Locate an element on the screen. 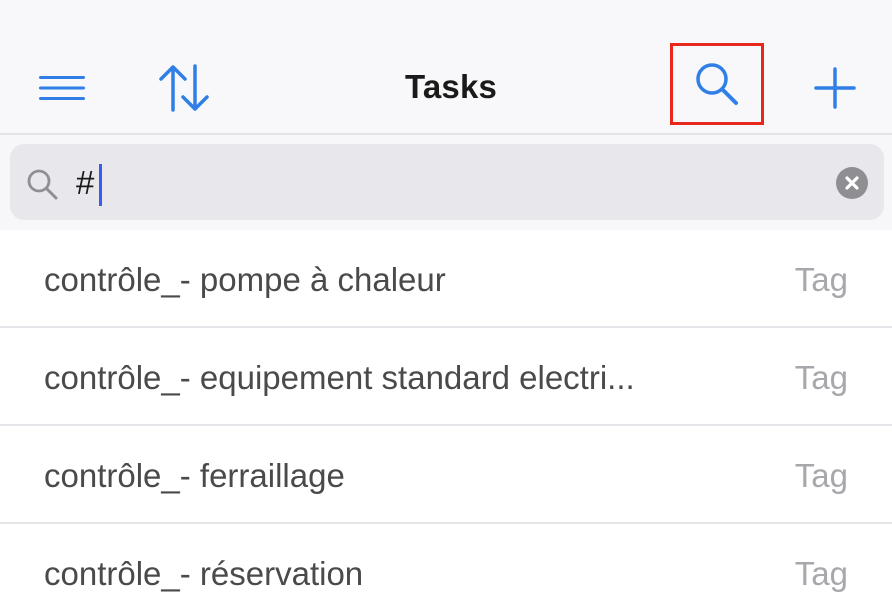 Image resolution: width=892 pixels, height=616 pixels. search-field-icon is located at coordinates (43, 187).